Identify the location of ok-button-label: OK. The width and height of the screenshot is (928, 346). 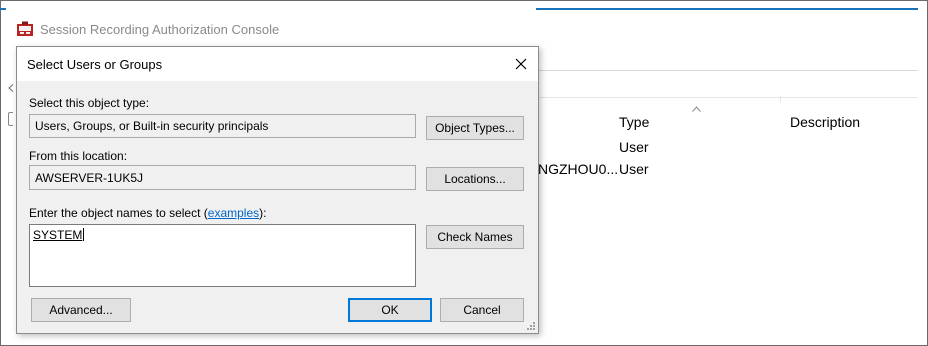
(390, 310).